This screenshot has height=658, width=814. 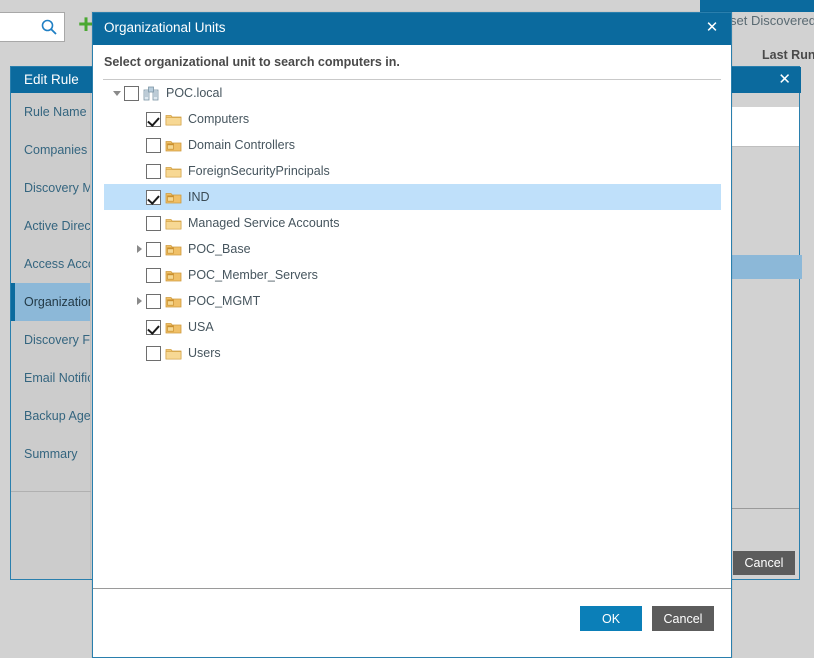 What do you see at coordinates (50, 378) in the screenshot?
I see `sidebar-item-email-notification: Email Notifica` at bounding box center [50, 378].